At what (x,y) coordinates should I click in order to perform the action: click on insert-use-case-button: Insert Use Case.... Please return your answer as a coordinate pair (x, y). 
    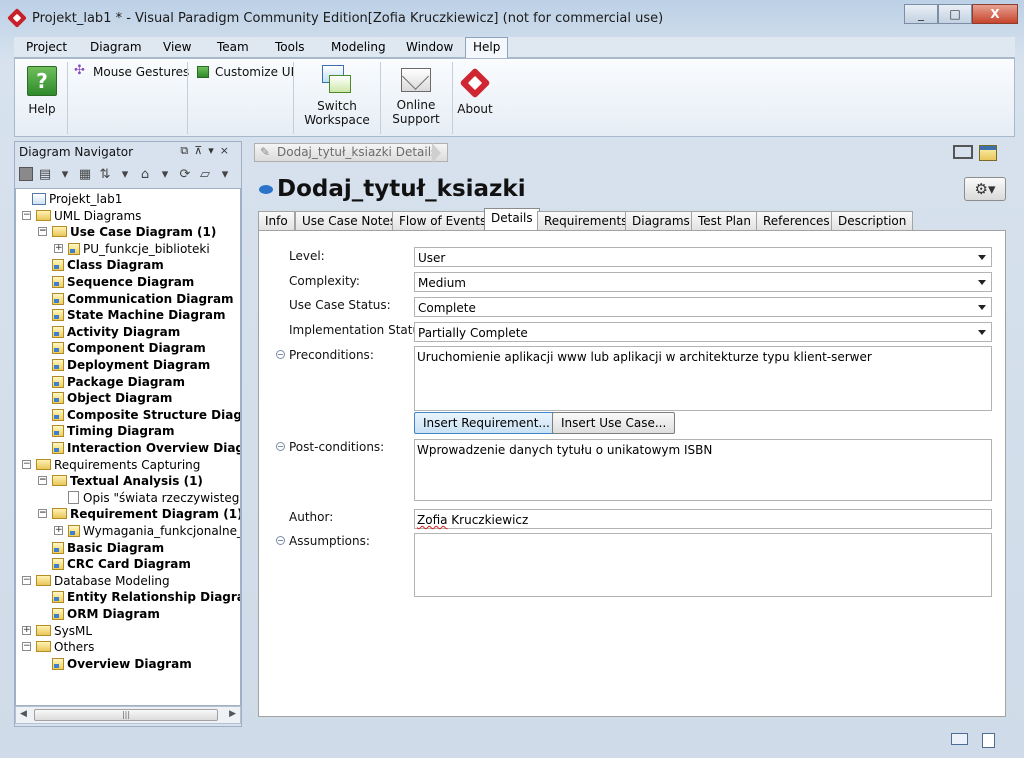
    Looking at the image, I should click on (614, 423).